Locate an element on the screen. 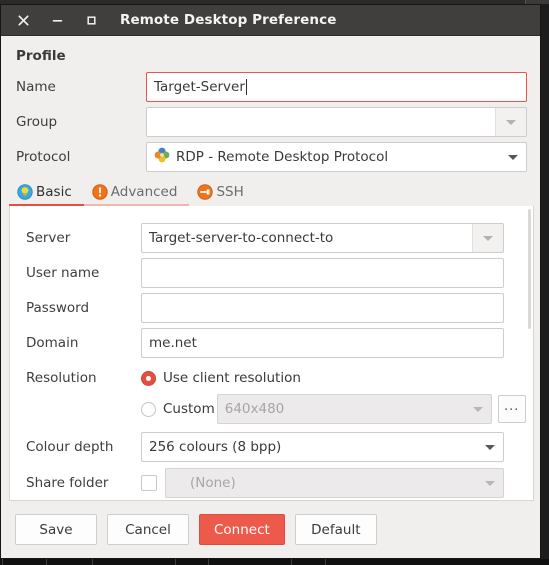 This screenshot has width=549, height=565. password-input is located at coordinates (322, 308).